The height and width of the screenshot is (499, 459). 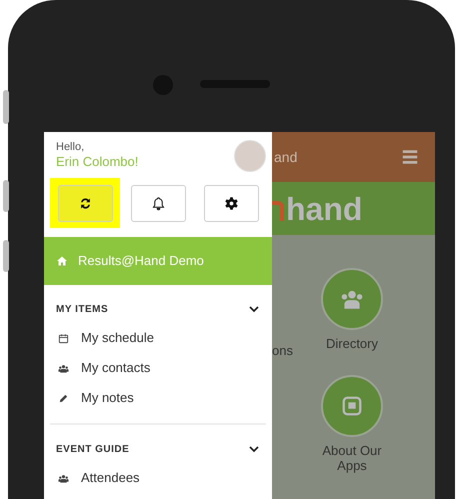 I want to click on section-header: EVENT GUIDE, so click(x=158, y=449).